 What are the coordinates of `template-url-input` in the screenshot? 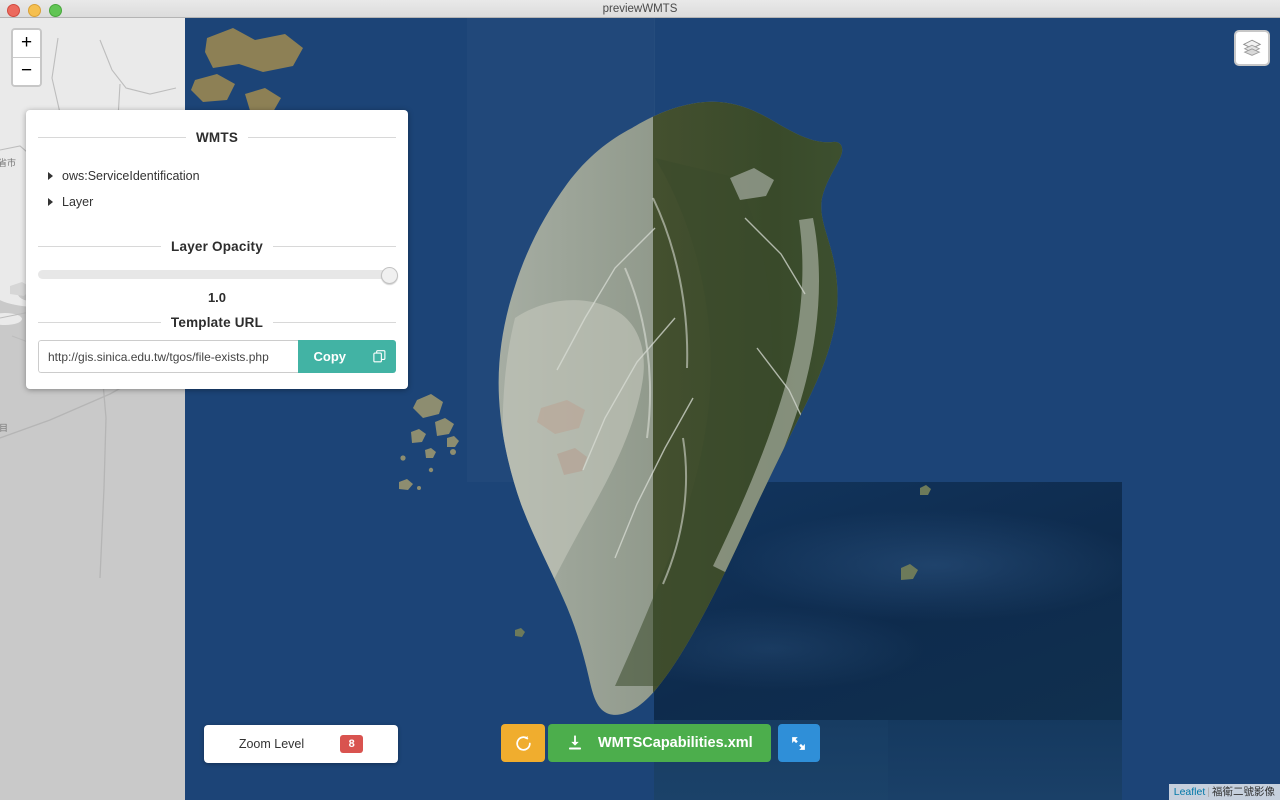 It's located at (168, 356).